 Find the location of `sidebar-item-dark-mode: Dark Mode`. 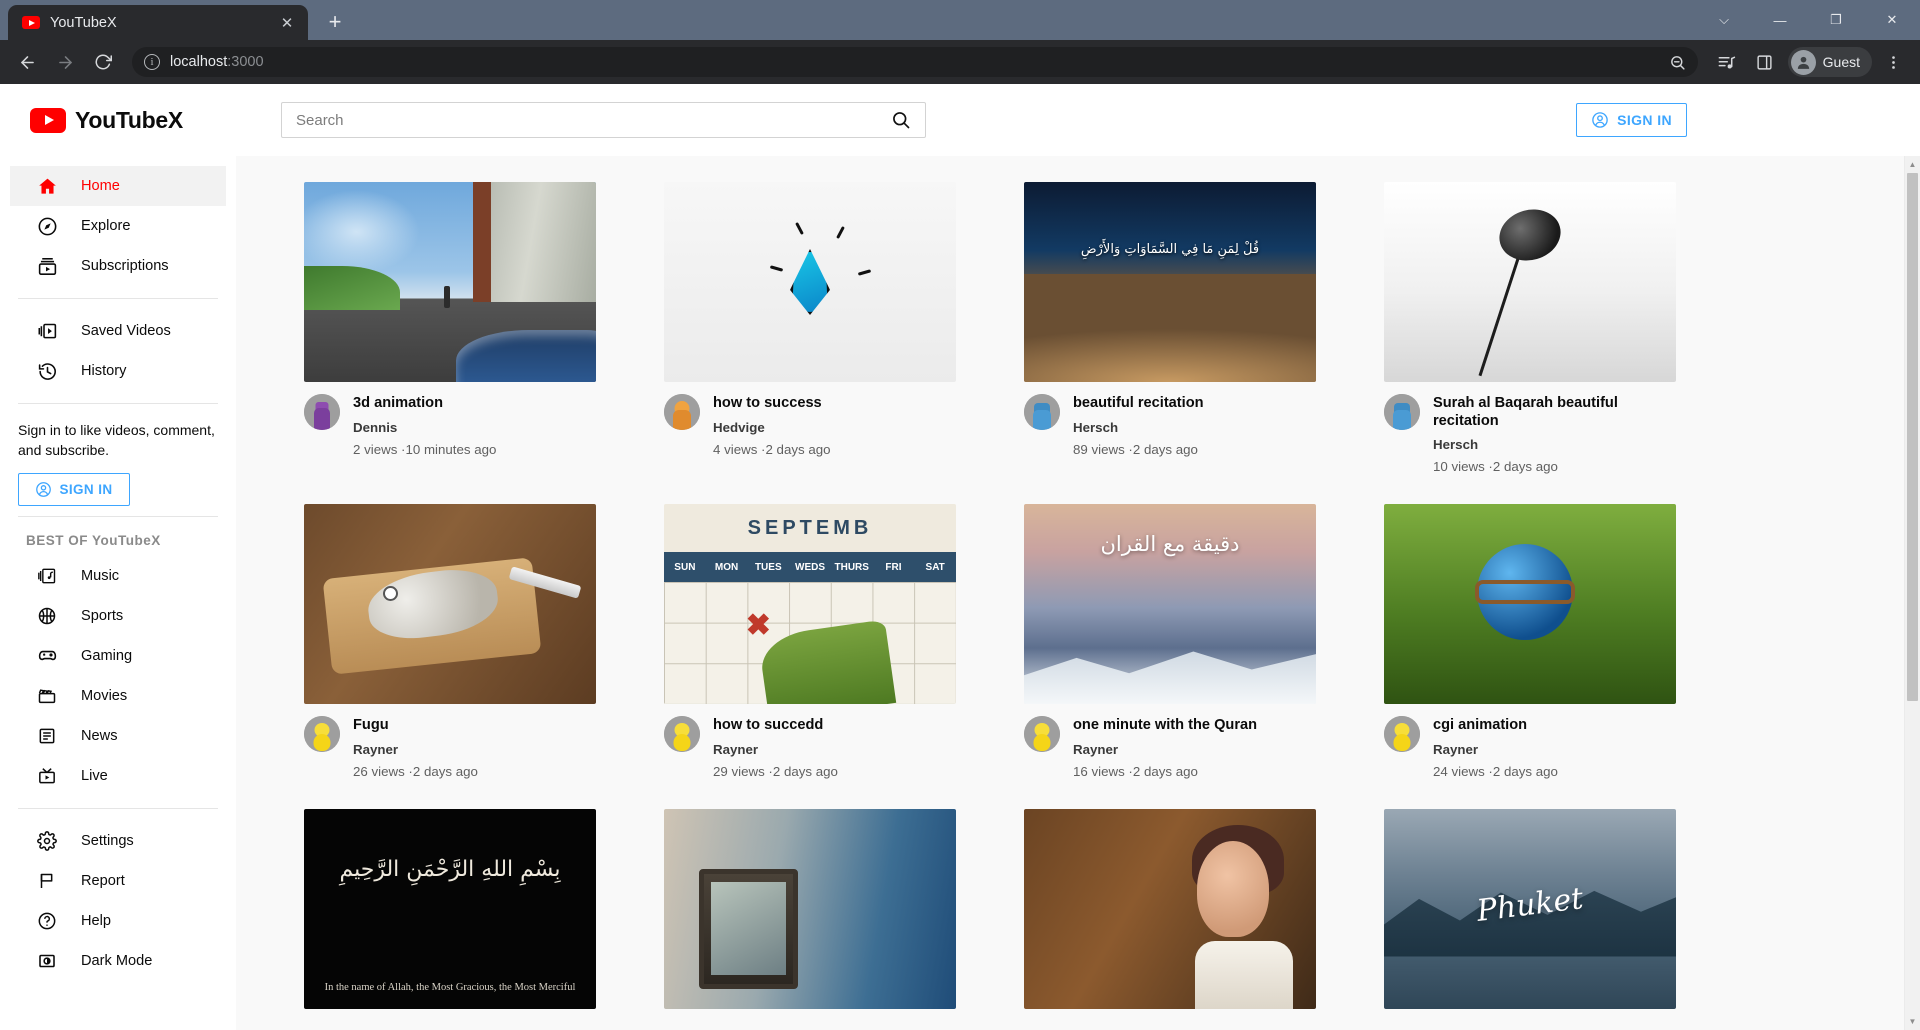

sidebar-item-dark-mode: Dark Mode is located at coordinates (118, 961).